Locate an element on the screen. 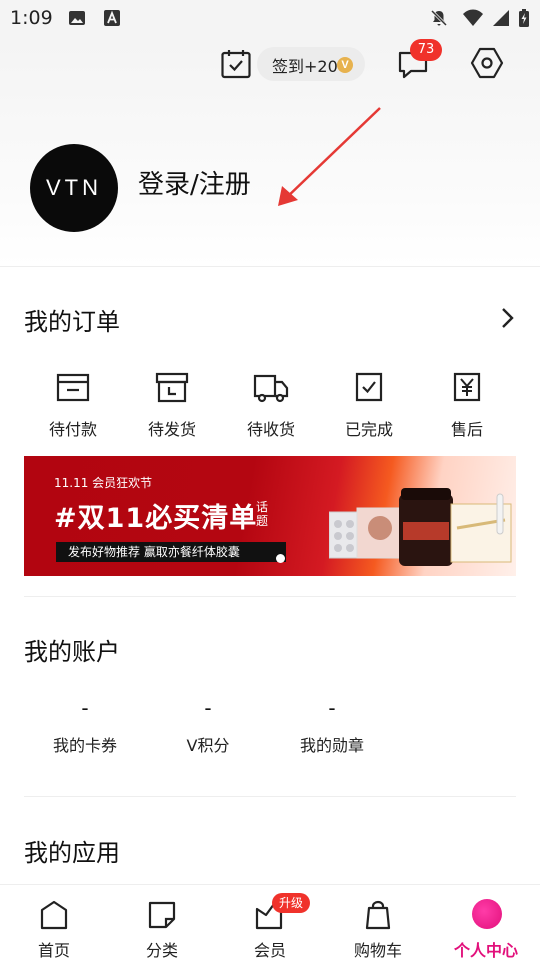 The image size is (540, 960). sign-in-label: 签到+20 is located at coordinates (305, 66).